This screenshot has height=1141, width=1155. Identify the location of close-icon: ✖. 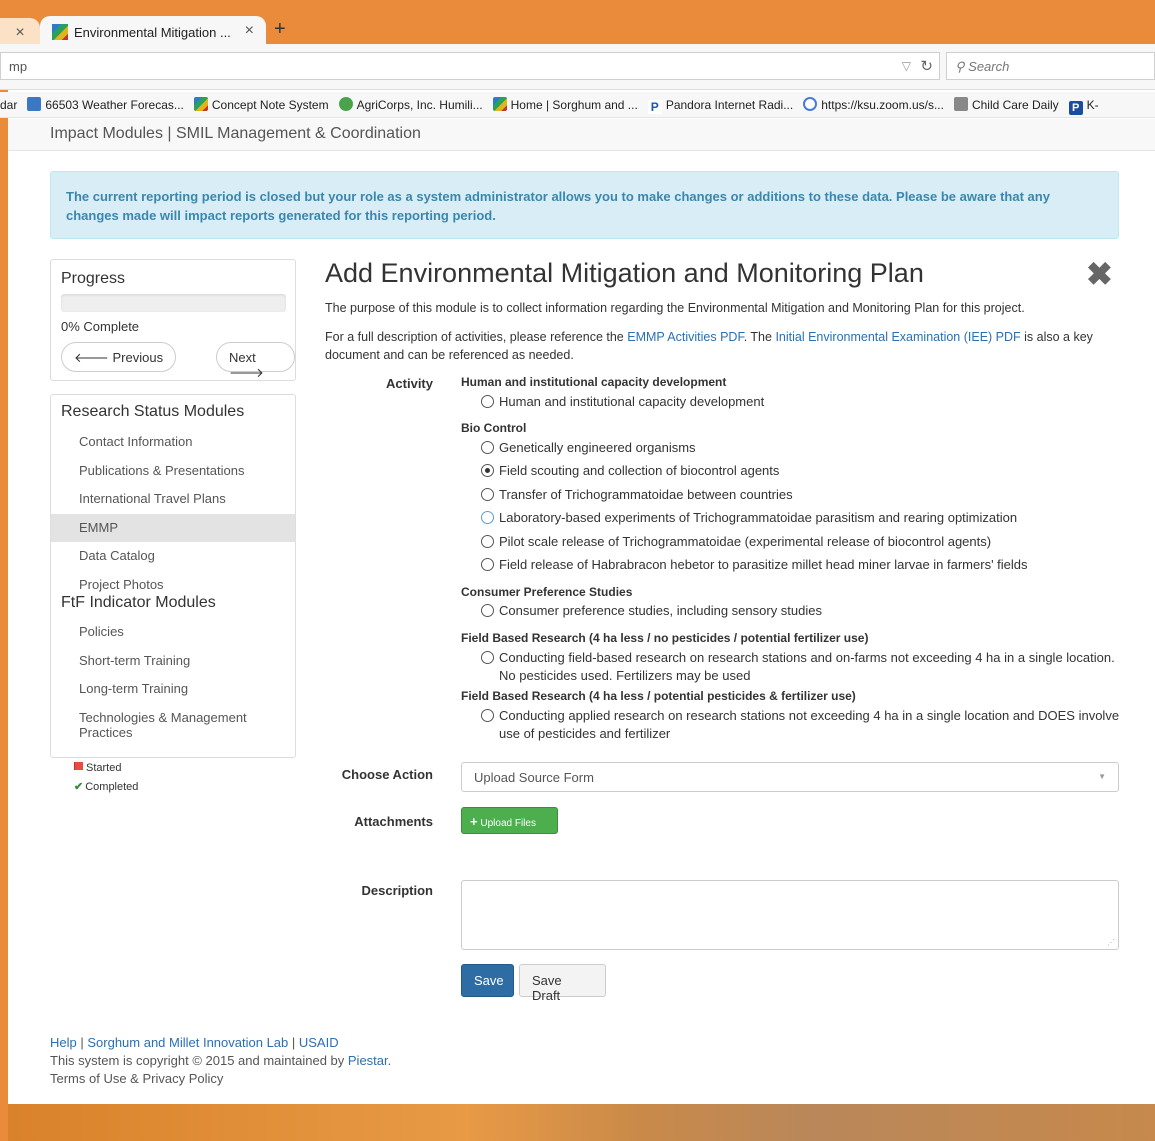
(1099, 274).